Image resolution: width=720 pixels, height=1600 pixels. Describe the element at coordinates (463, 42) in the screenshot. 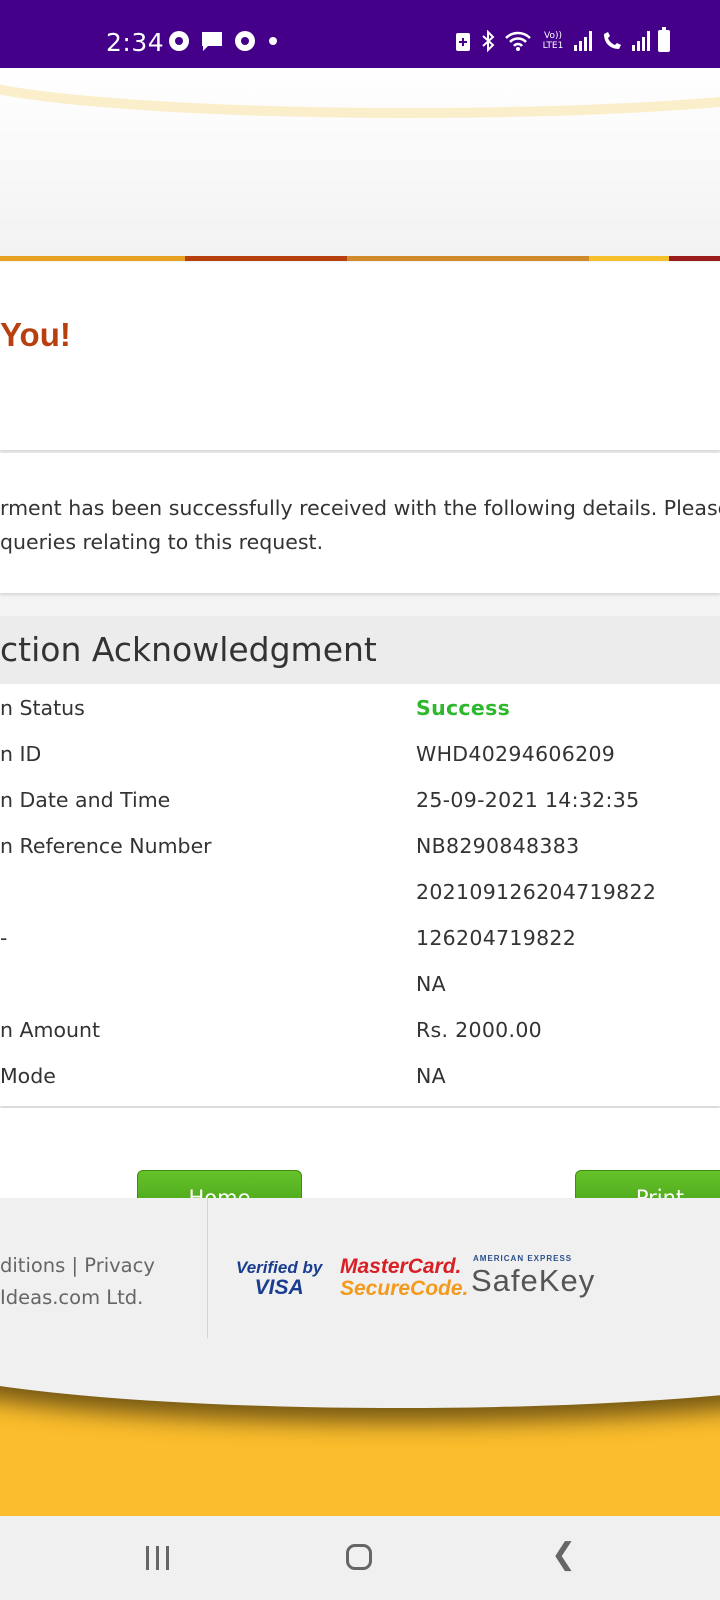

I see `battery-saver-icon` at that location.